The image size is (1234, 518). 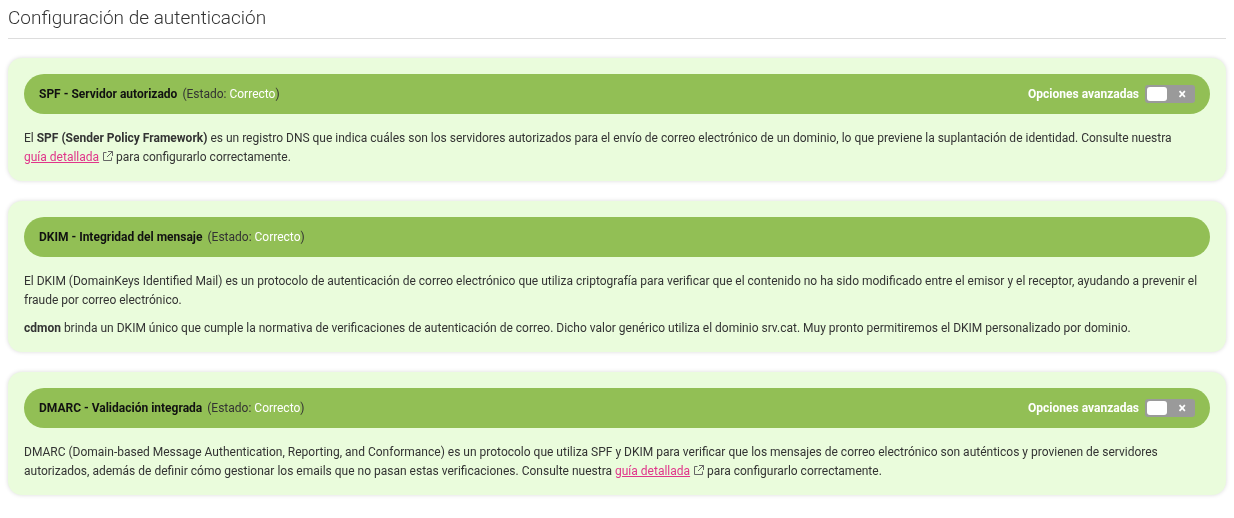 I want to click on section-title: SPF - Servidor autorizado, so click(x=108, y=94).